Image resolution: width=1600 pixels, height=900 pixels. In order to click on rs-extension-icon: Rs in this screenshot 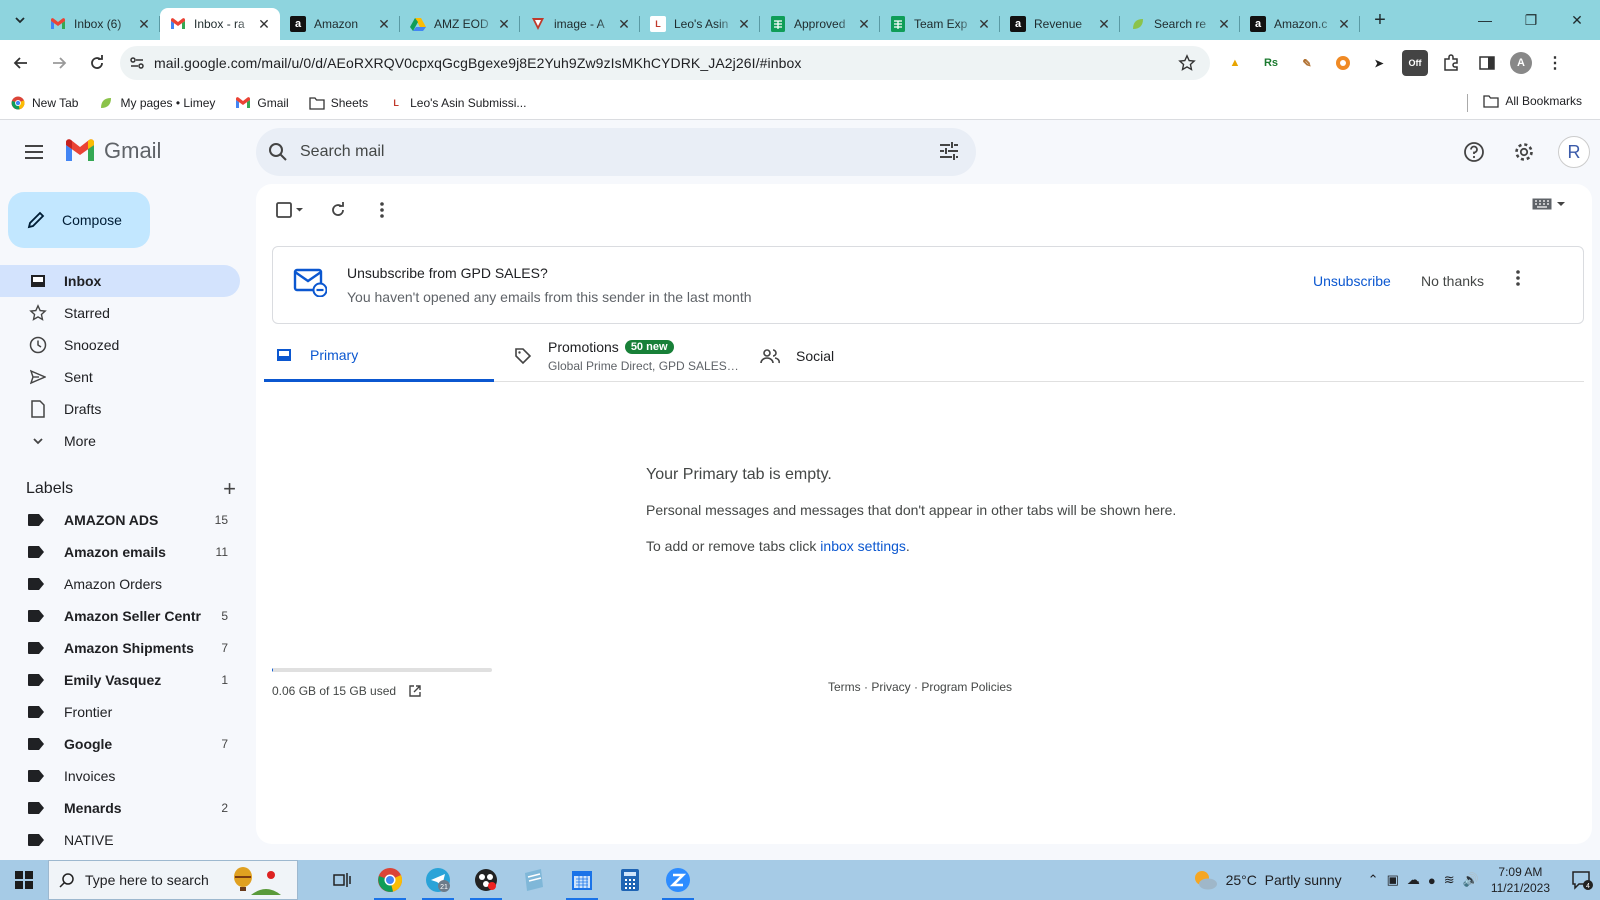, I will do `click(1271, 63)`.